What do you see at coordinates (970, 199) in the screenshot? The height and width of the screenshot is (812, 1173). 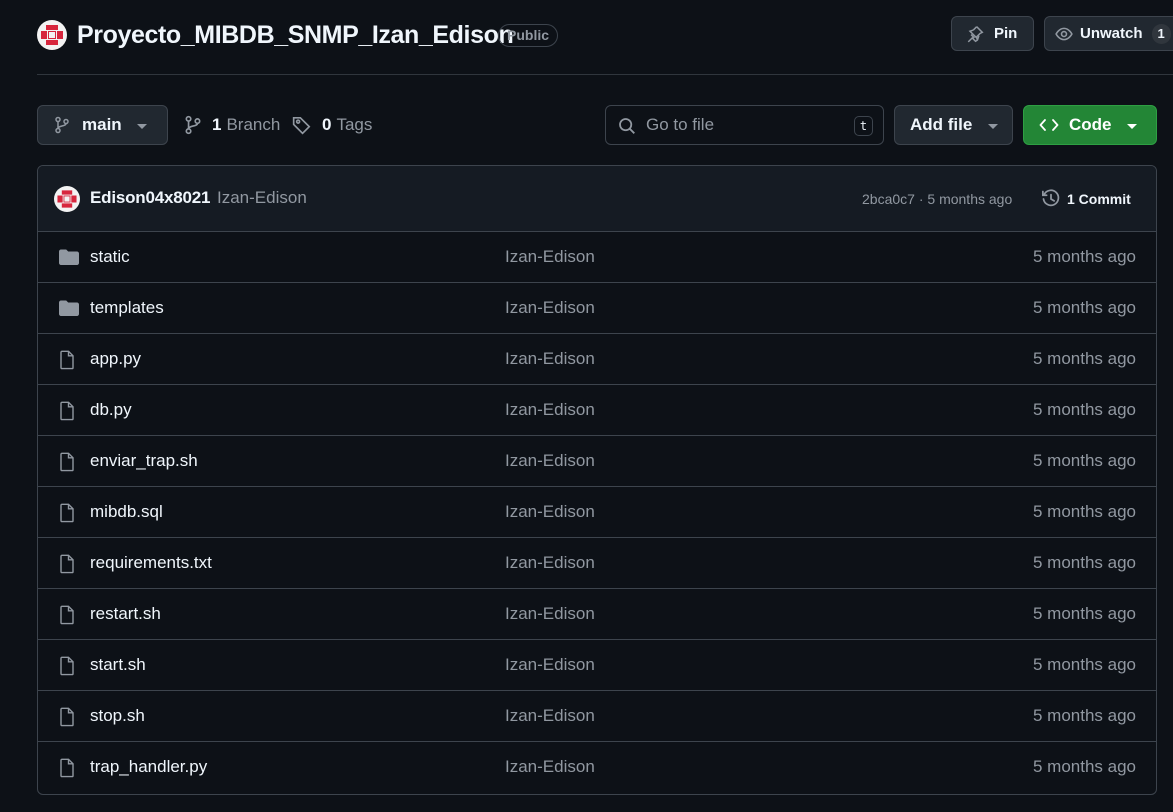 I see `commit-time: 5 months ago` at bounding box center [970, 199].